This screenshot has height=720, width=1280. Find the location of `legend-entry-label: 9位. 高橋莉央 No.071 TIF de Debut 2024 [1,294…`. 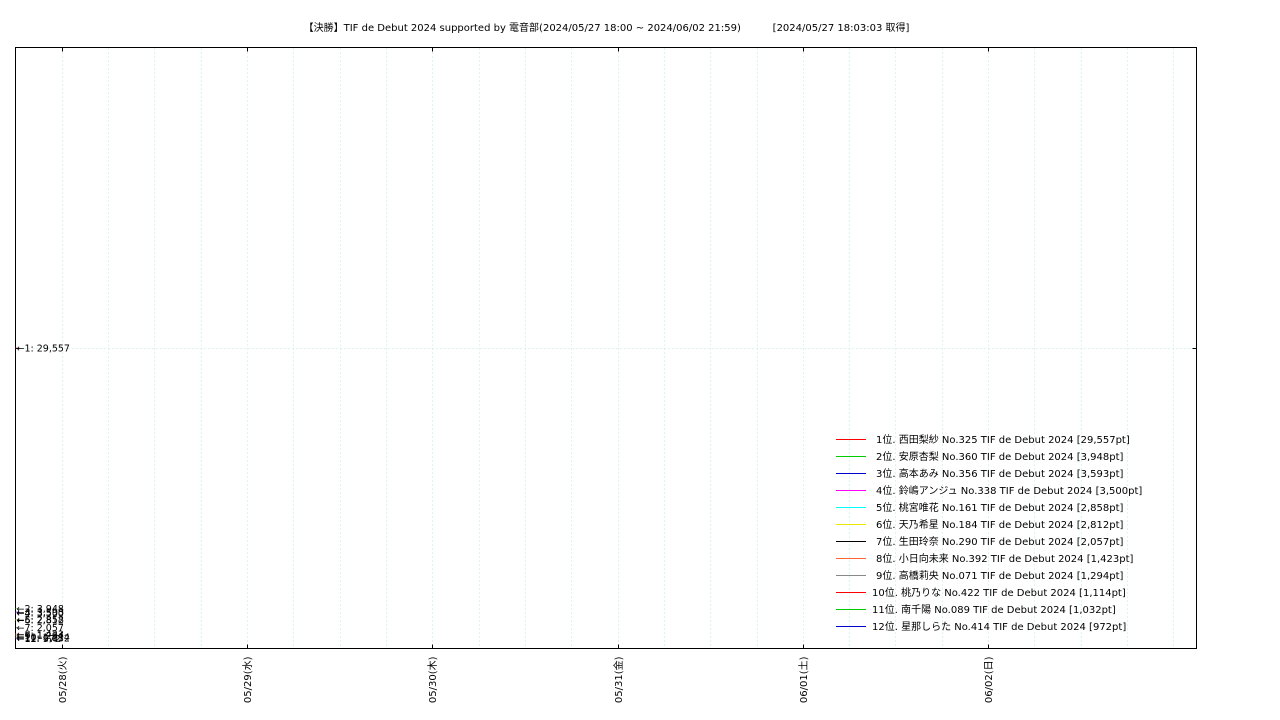

legend-entry-label: 9位. 高橋莉央 No.071 TIF de Debut 2024 [1,294… is located at coordinates (999, 575).